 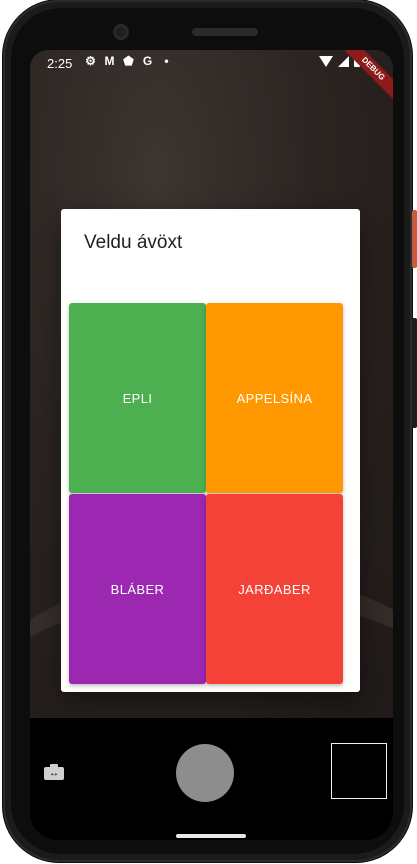 I want to click on fruit-button-label: EPLI, so click(x=137, y=398).